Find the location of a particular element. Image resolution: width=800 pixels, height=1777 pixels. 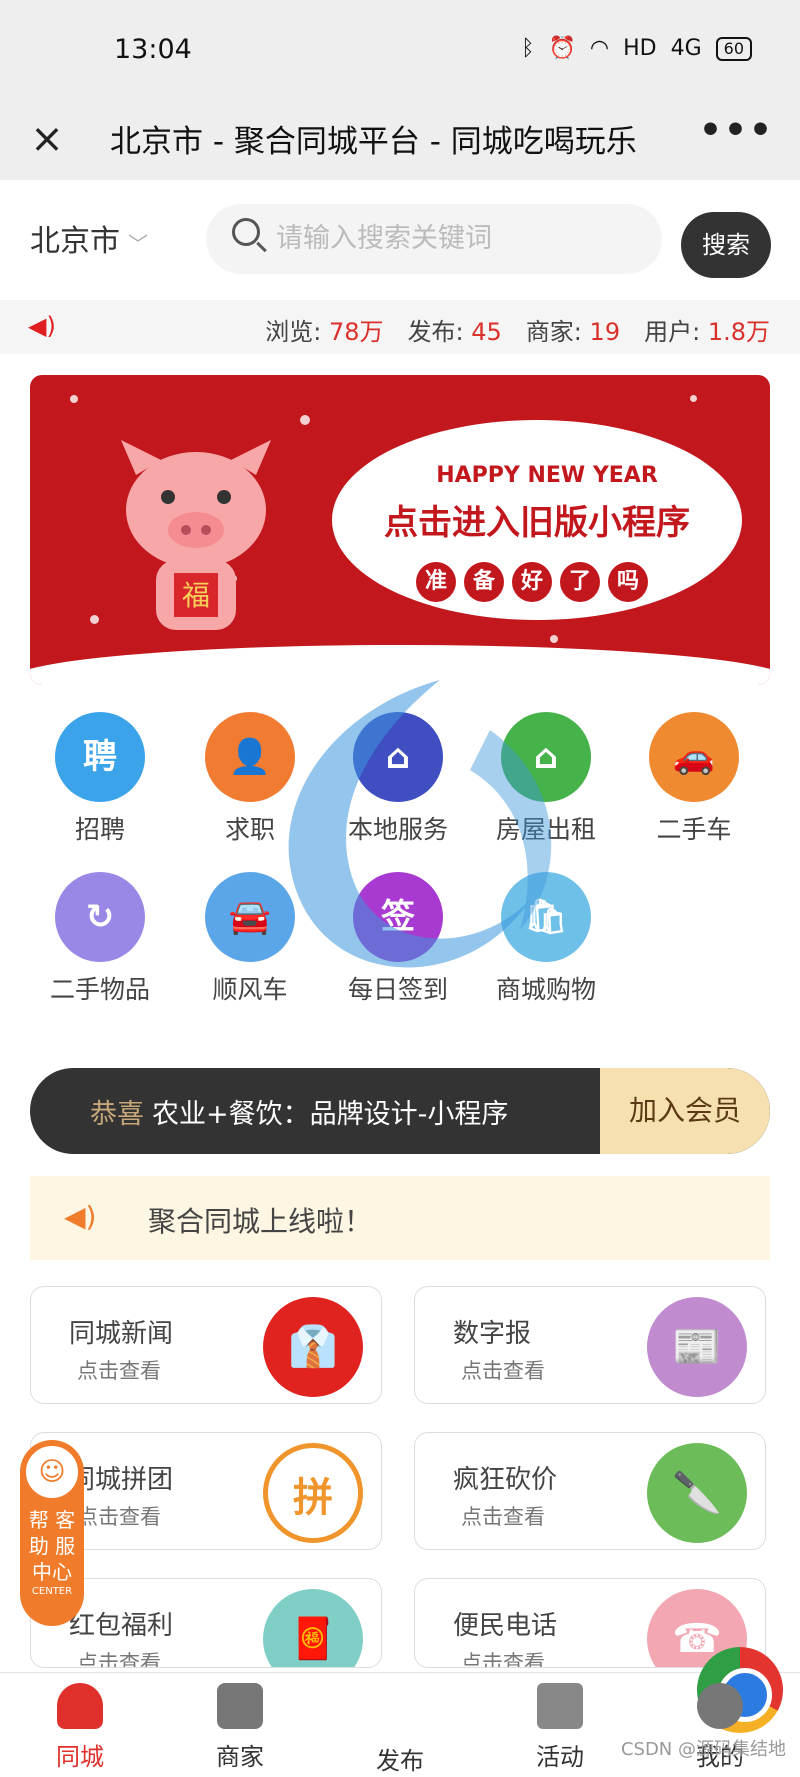

cleaver-icon: 🔪 is located at coordinates (697, 1493).